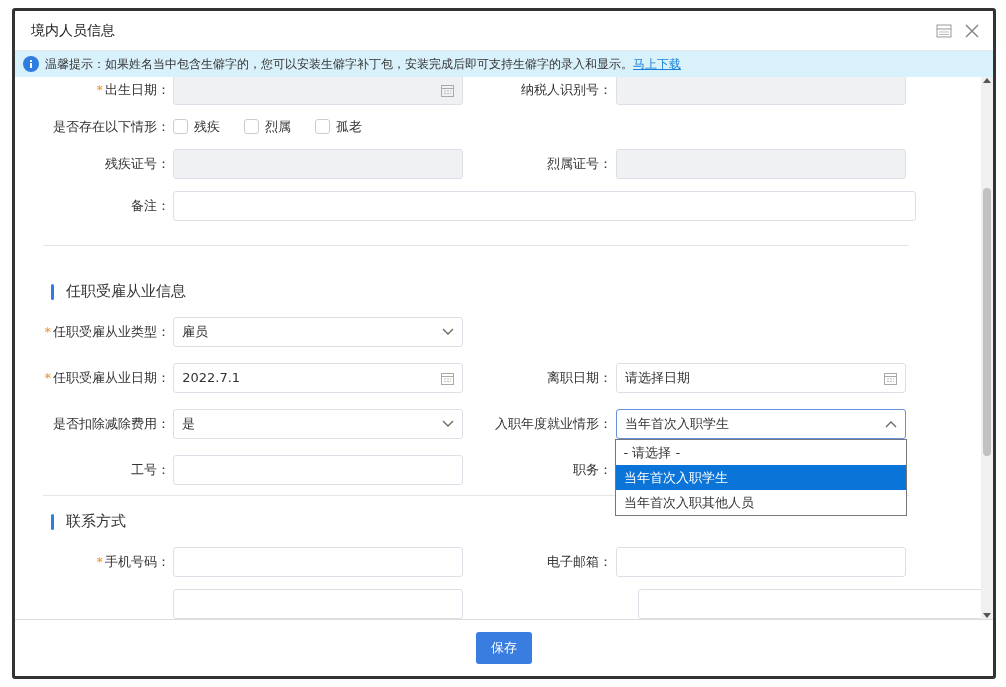 The image size is (1006, 687). Describe the element at coordinates (349, 127) in the screenshot. I see `checkbox-label: 孤老` at that location.